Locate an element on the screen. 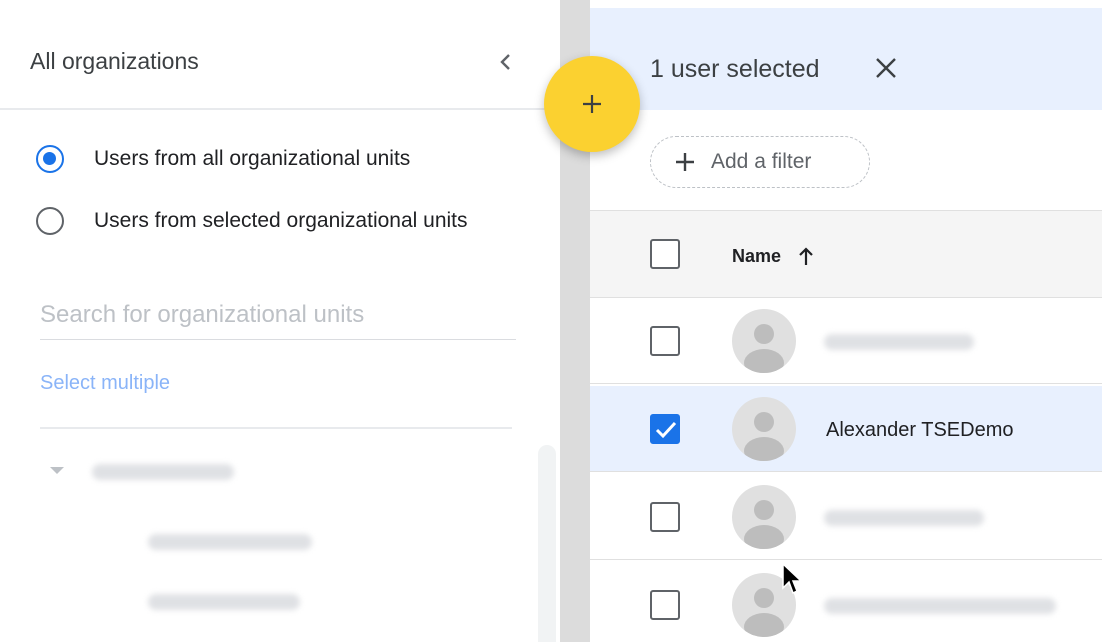 The width and height of the screenshot is (1102, 642). select-multiple-link: Select multiple is located at coordinates (105, 383).